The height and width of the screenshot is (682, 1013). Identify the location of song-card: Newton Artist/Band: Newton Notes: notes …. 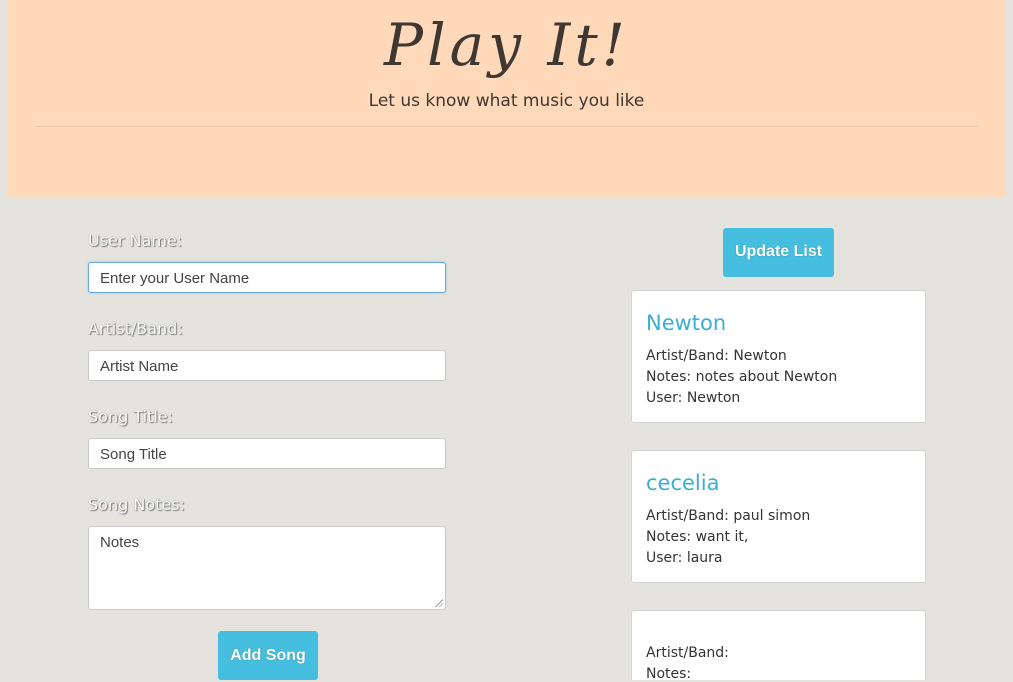
(778, 356).